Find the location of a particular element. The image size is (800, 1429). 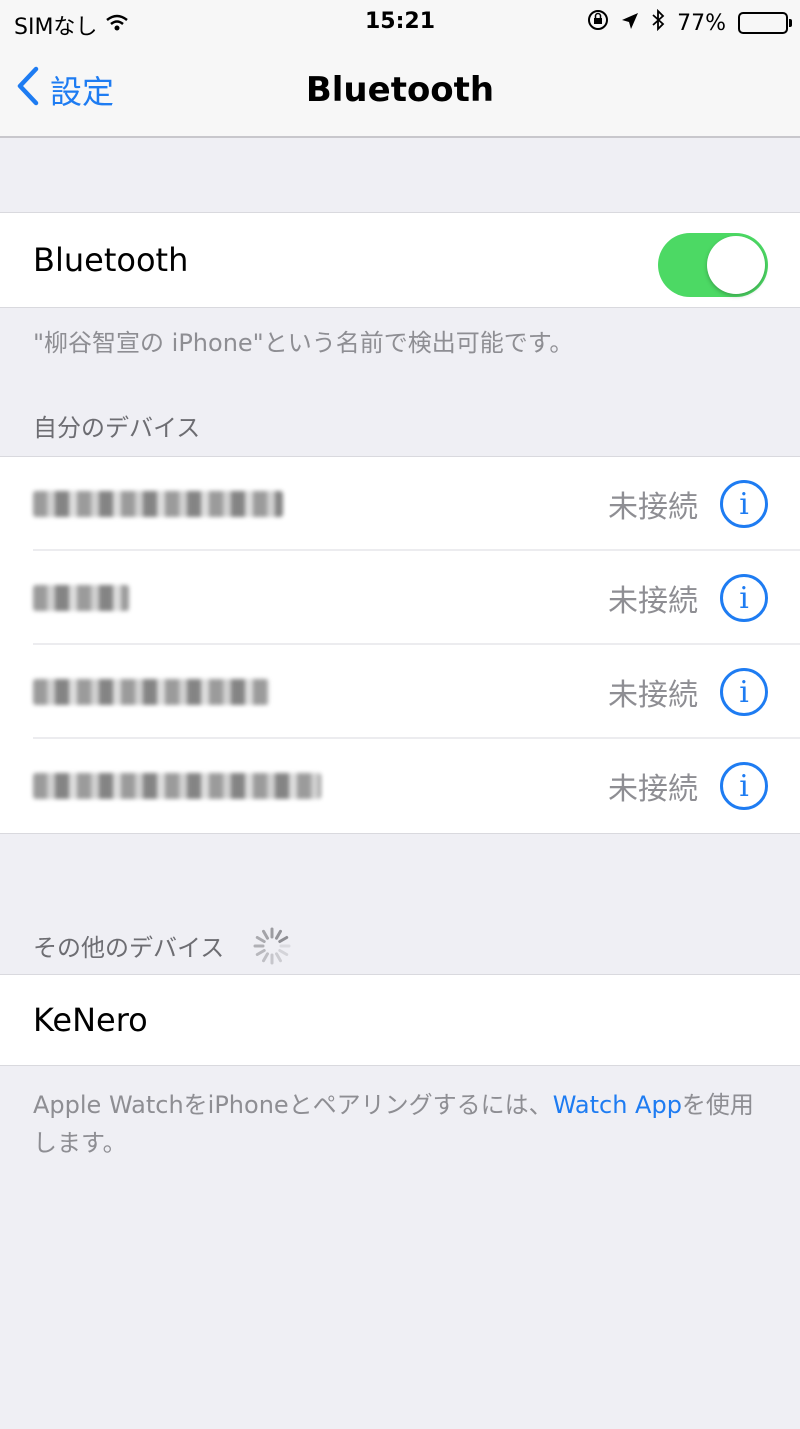

page-title: Bluetooth is located at coordinates (400, 90).